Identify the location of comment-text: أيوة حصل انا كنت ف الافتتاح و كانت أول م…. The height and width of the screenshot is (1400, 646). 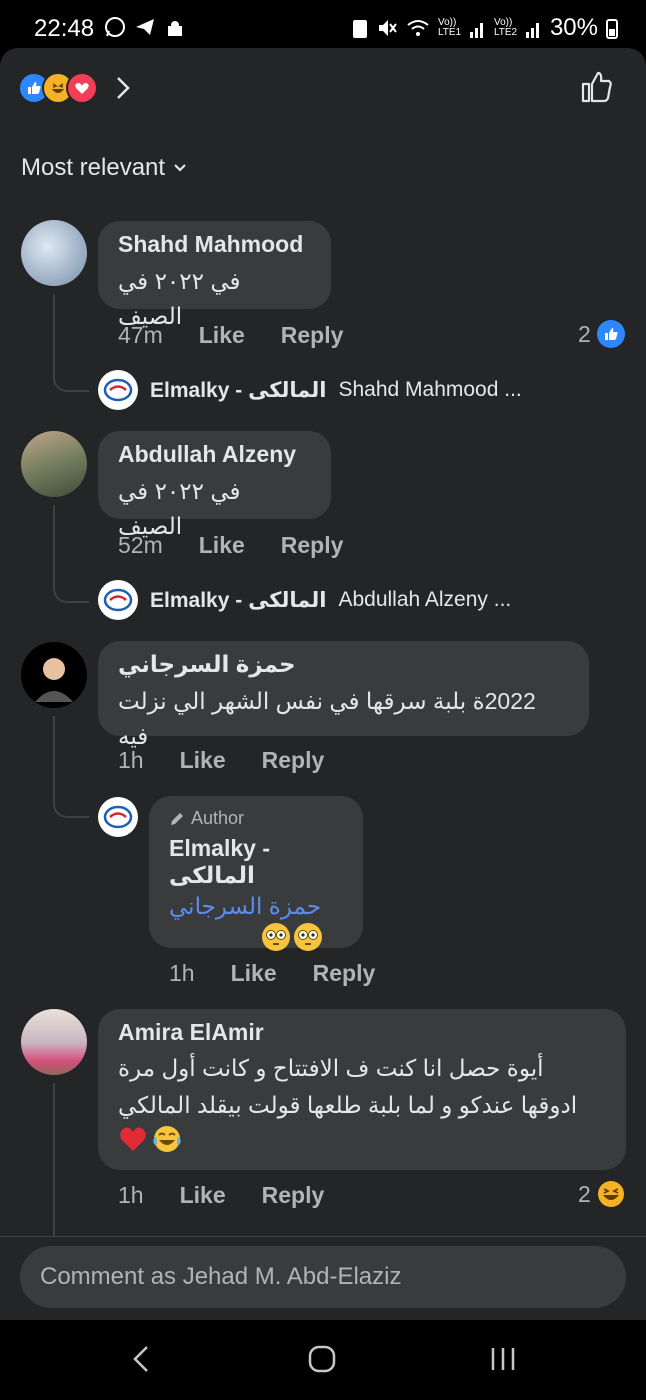
(362, 1087).